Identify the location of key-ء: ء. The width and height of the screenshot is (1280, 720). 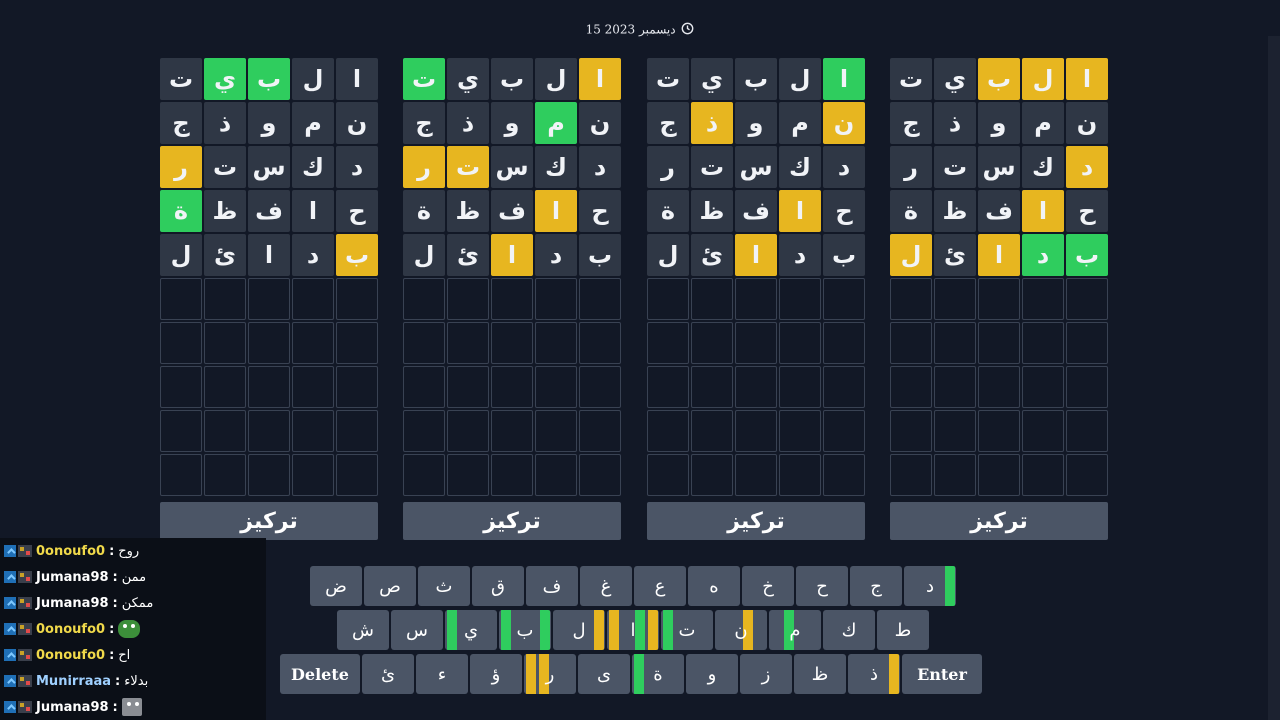
(442, 674).